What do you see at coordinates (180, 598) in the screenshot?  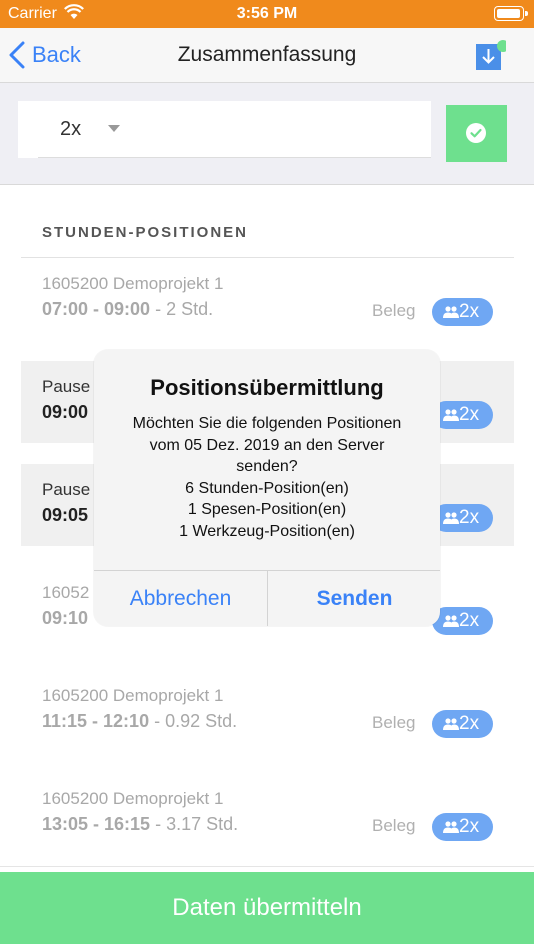 I see `cancel-button: Abbrechen` at bounding box center [180, 598].